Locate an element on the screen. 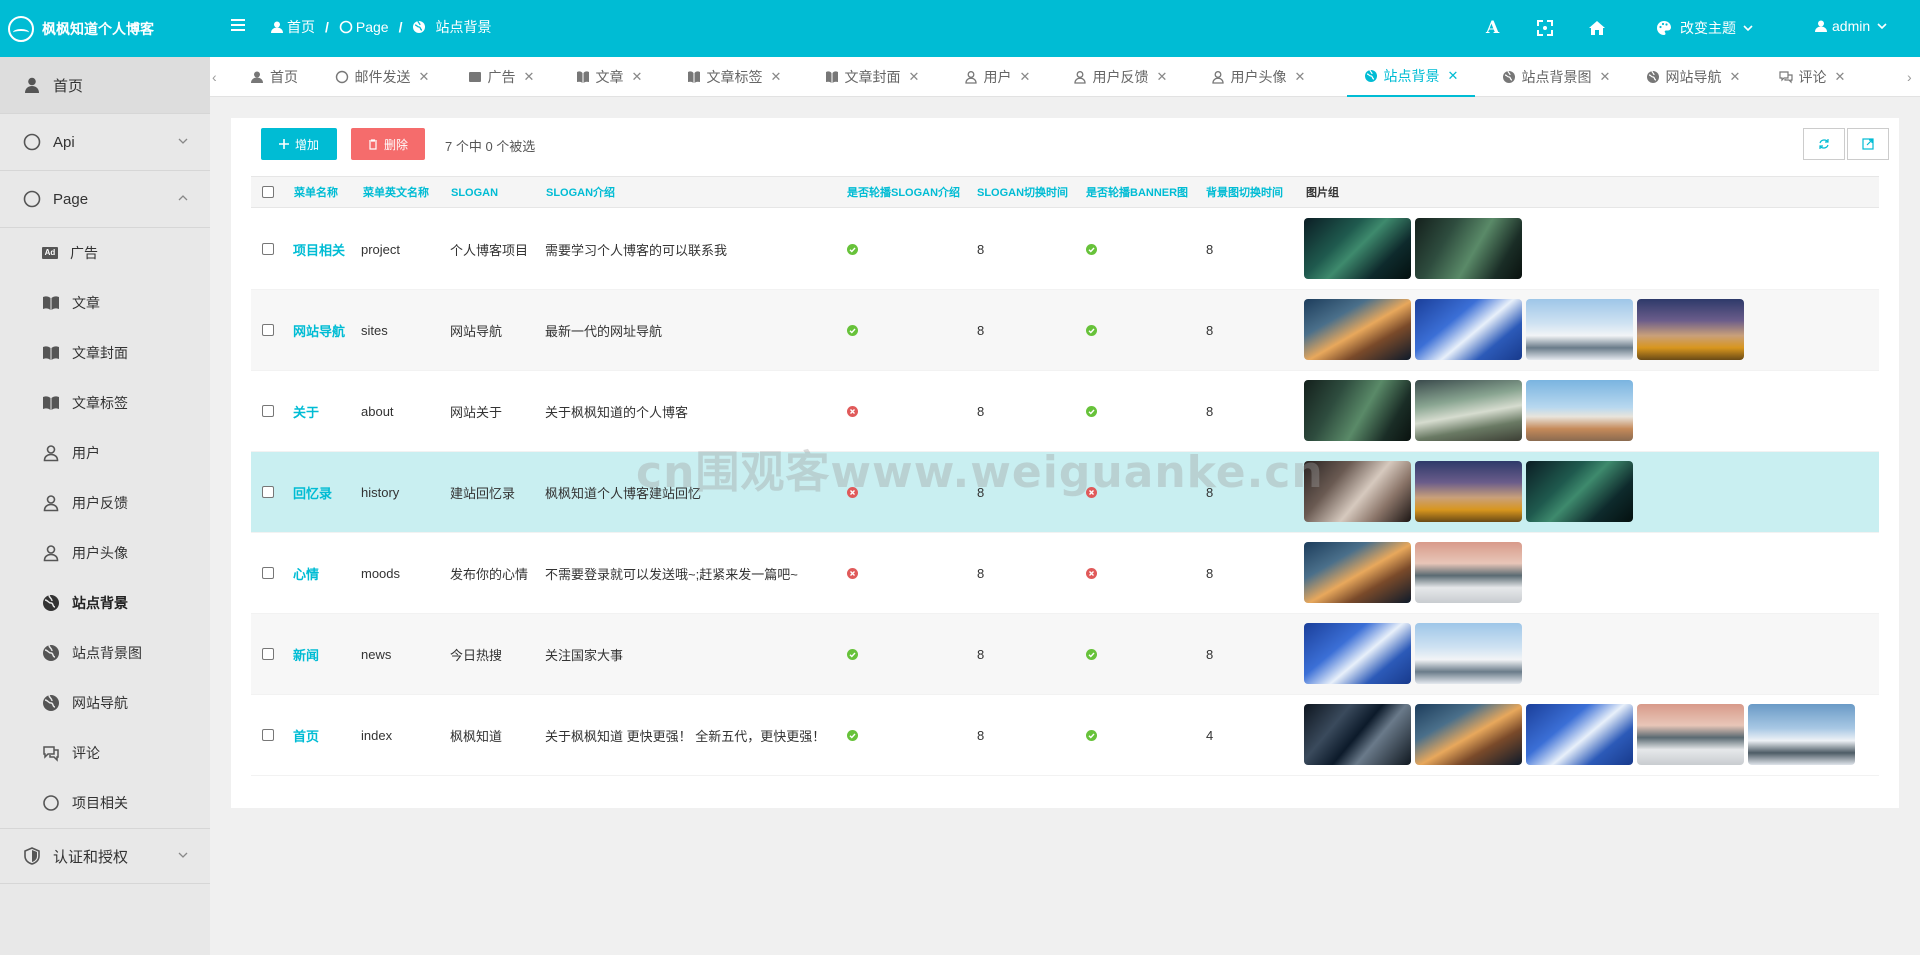 The image size is (1920, 955). column-header-banner-time: 背景图切换时间 is located at coordinates (1244, 193).